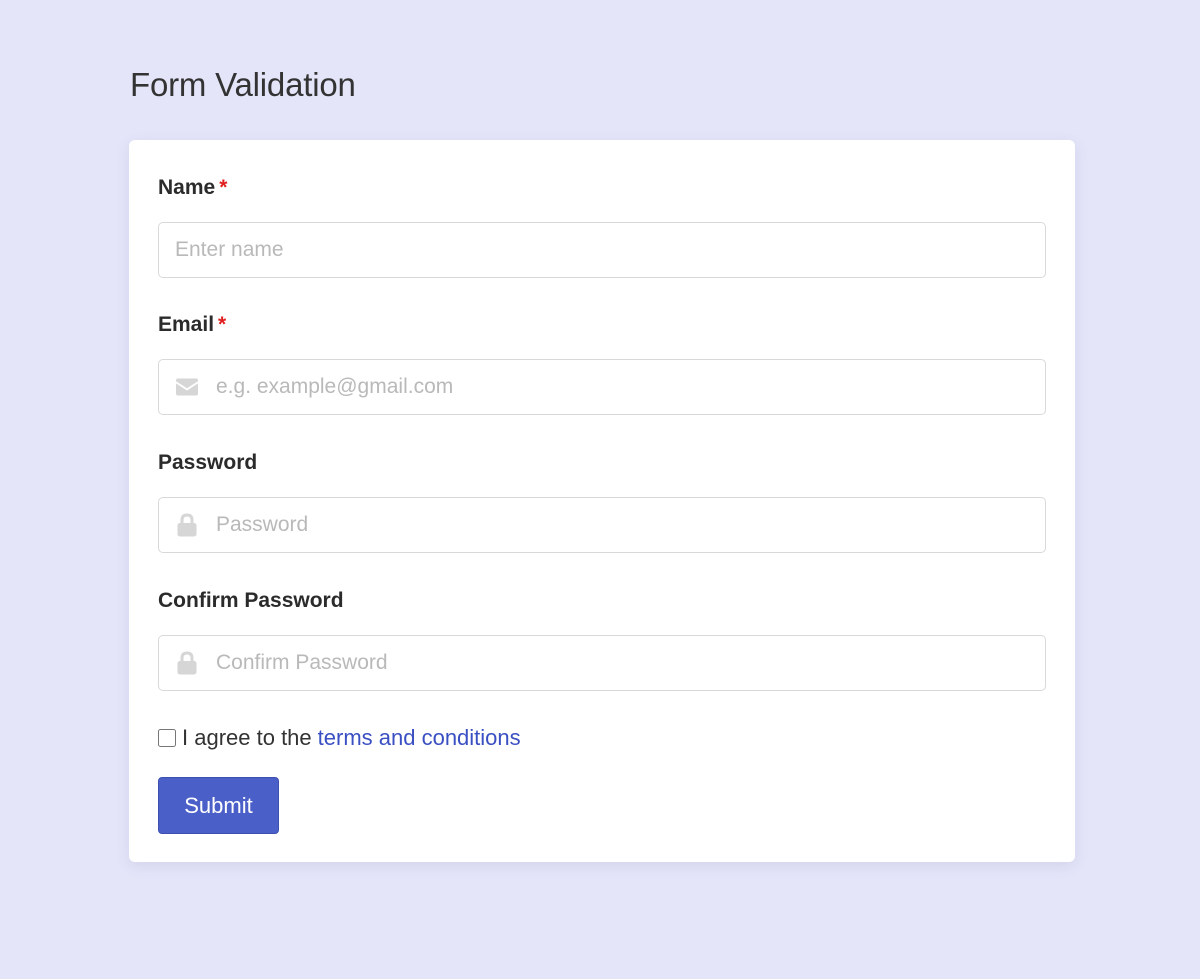 The height and width of the screenshot is (979, 1200). Describe the element at coordinates (247, 738) in the screenshot. I see `terms-label: I agree to the` at that location.